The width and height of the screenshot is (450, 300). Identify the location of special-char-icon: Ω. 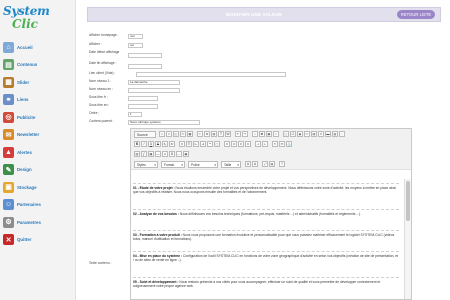
(172, 154).